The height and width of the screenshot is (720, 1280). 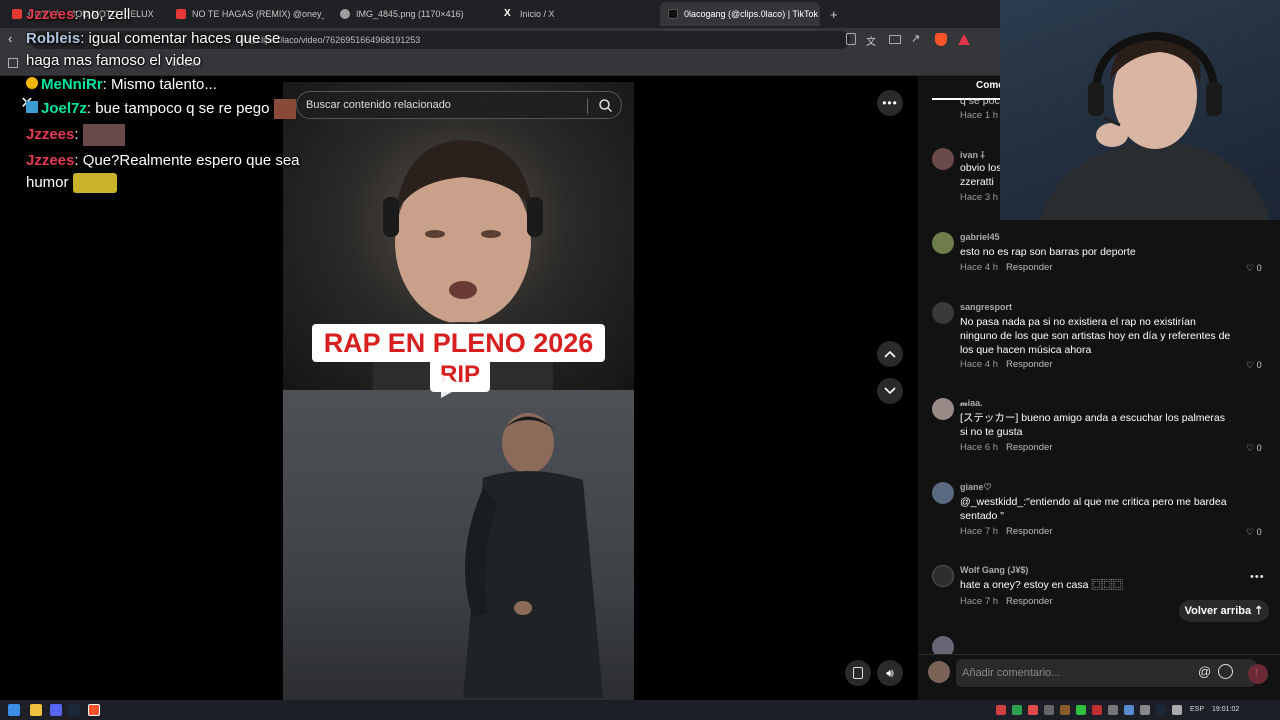 What do you see at coordinates (32, 83) in the screenshot?
I see `badge-icon` at bounding box center [32, 83].